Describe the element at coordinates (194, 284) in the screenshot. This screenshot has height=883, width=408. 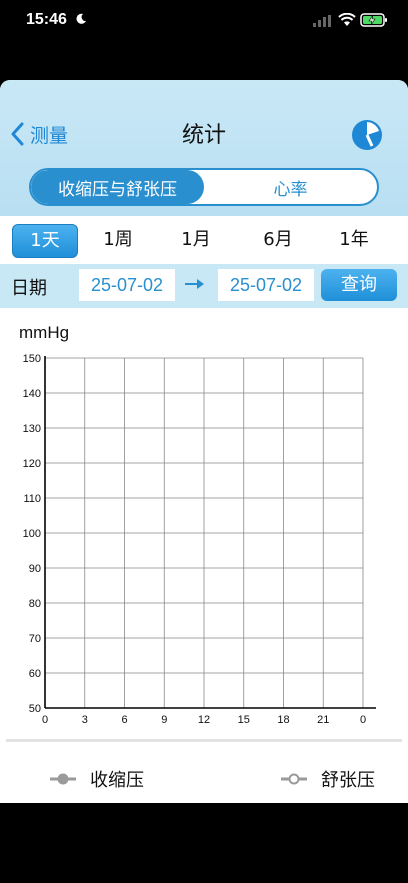
I see `arrow-right-icon` at that location.